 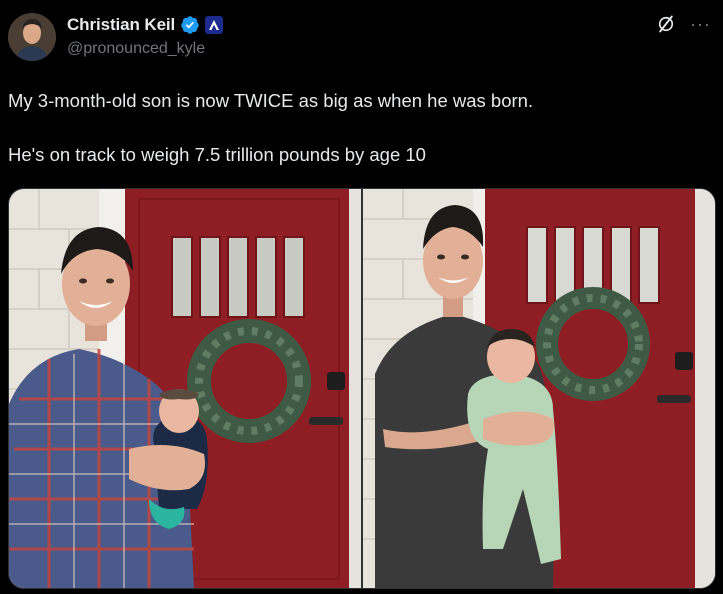 What do you see at coordinates (666, 24) in the screenshot?
I see `grok-icon` at bounding box center [666, 24].